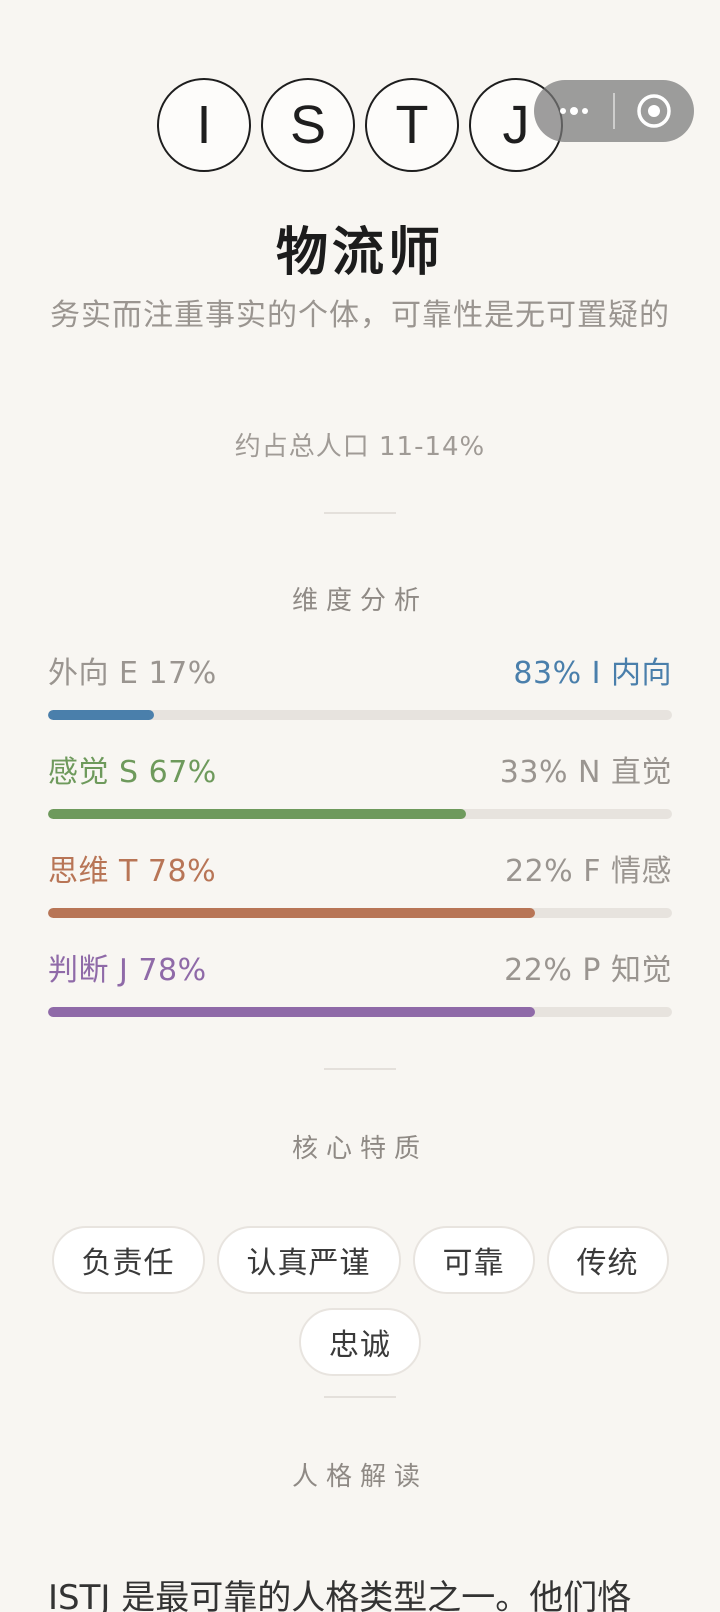 This screenshot has width=720, height=1612. I want to click on more-button, so click(573, 111).